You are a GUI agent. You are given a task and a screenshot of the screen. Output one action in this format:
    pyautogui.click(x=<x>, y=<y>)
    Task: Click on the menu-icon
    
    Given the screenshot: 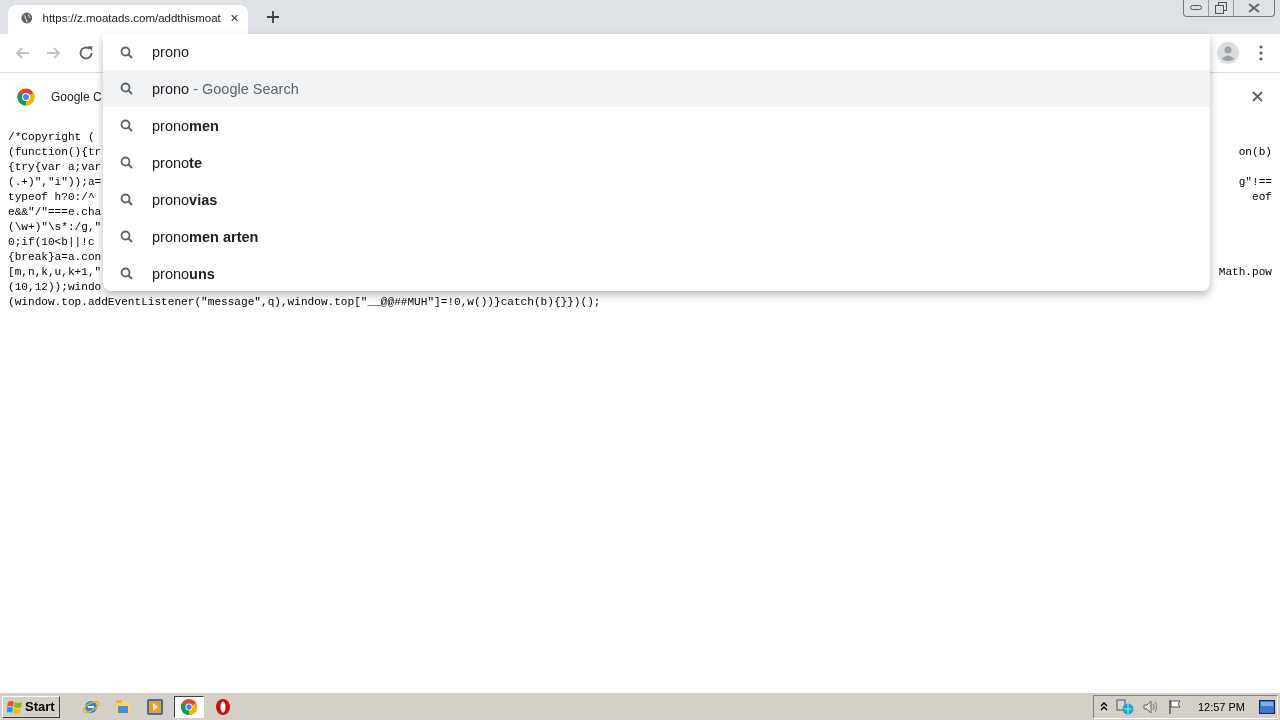 What is the action you would take?
    pyautogui.click(x=1261, y=53)
    